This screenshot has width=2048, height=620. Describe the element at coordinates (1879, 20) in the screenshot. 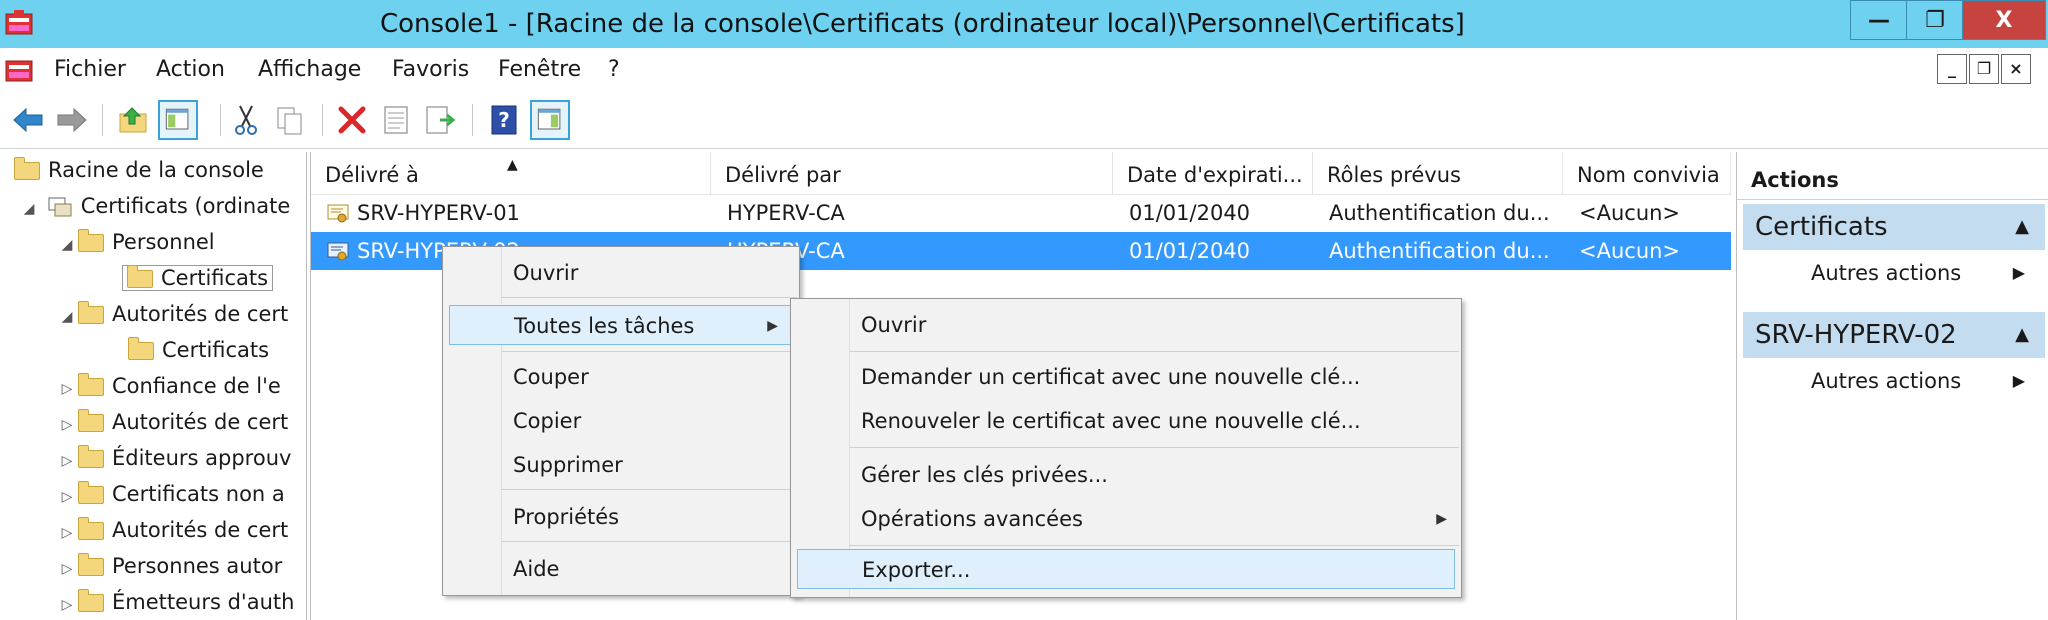

I see `minimize-button: —` at that location.